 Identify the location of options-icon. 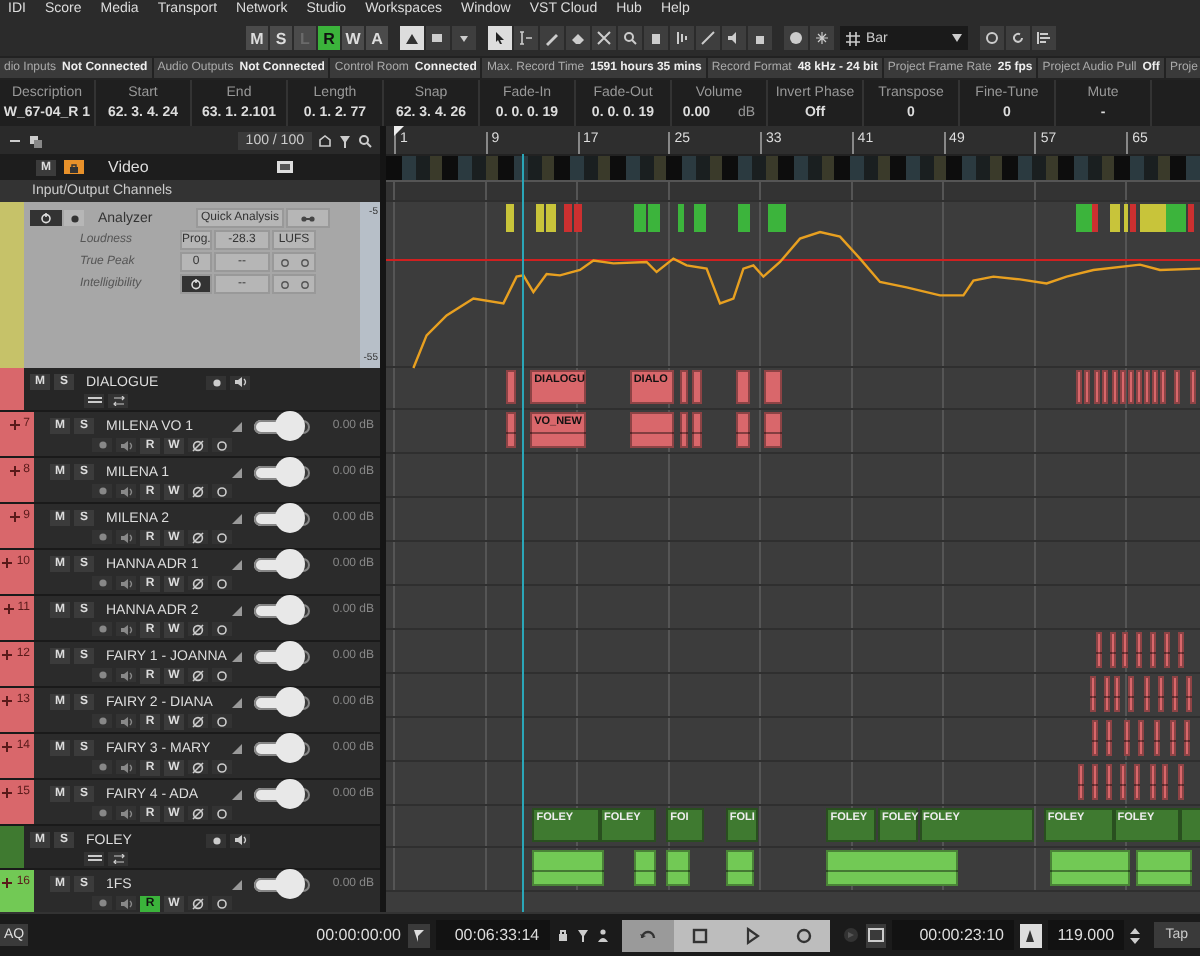
(308, 218).